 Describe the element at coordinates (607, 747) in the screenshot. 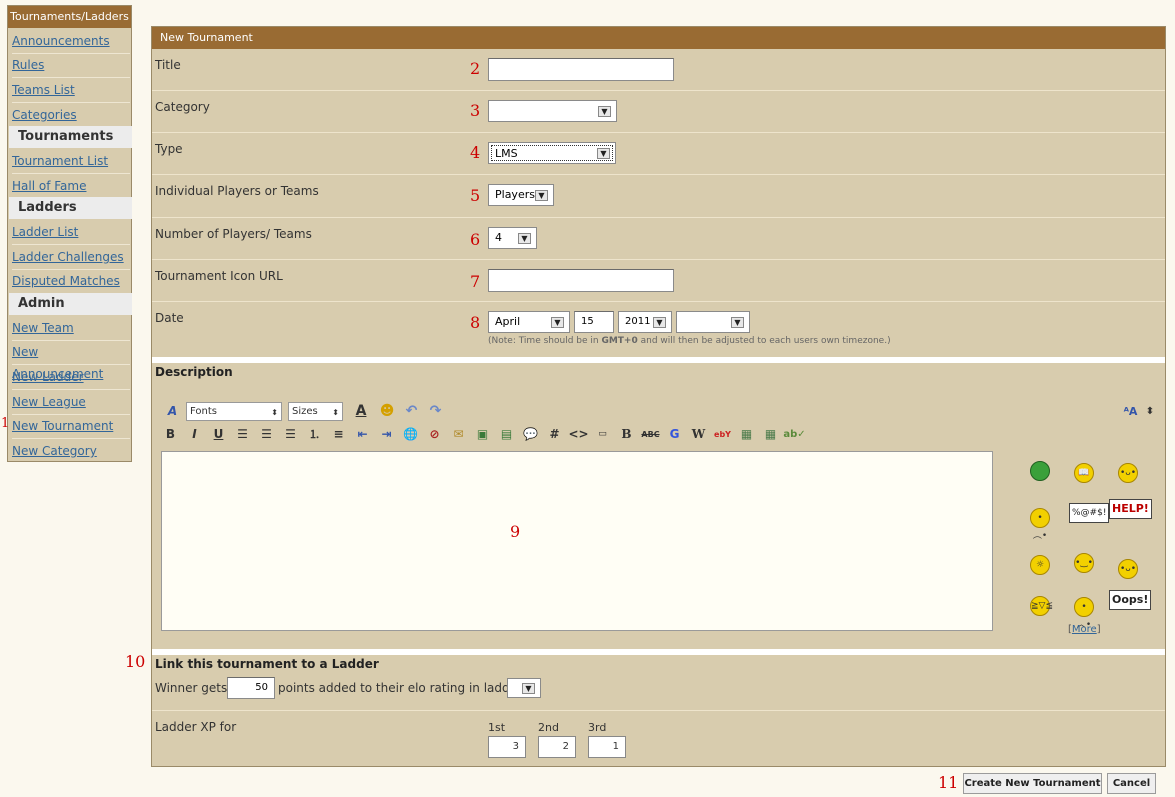

I see `xp-third-input: 1` at that location.